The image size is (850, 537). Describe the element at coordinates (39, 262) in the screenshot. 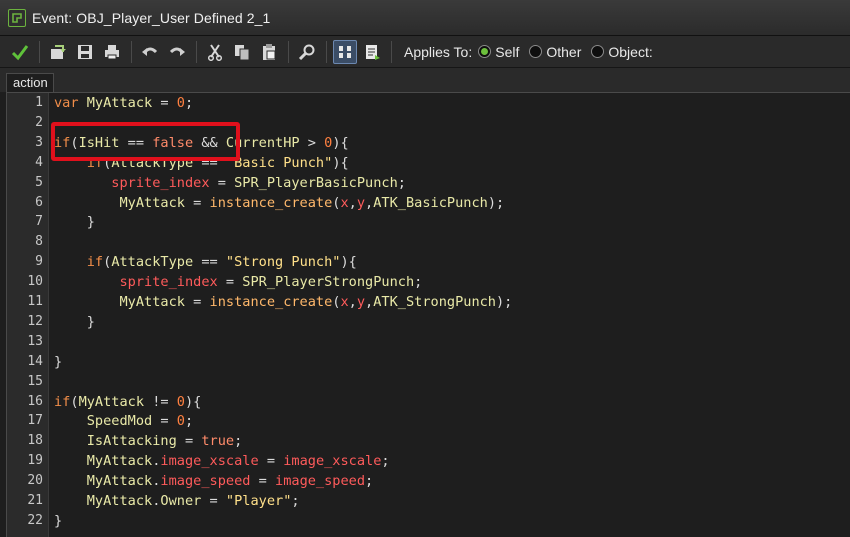

I see `line-number: 9` at that location.